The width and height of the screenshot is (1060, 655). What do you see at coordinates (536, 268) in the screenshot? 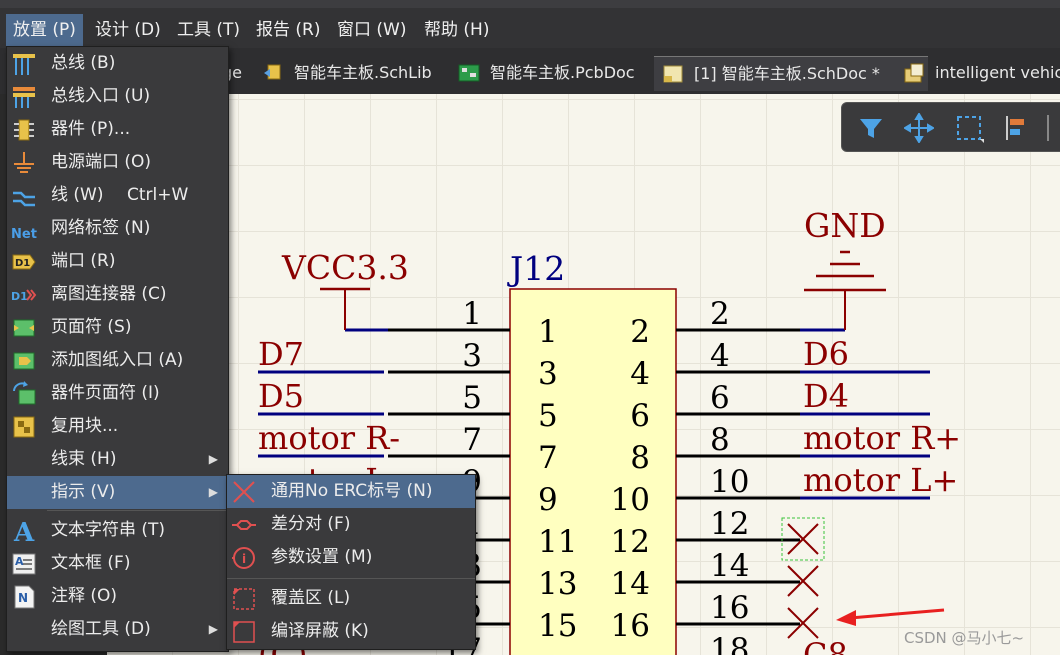
I see `designator-label: J12` at bounding box center [536, 268].